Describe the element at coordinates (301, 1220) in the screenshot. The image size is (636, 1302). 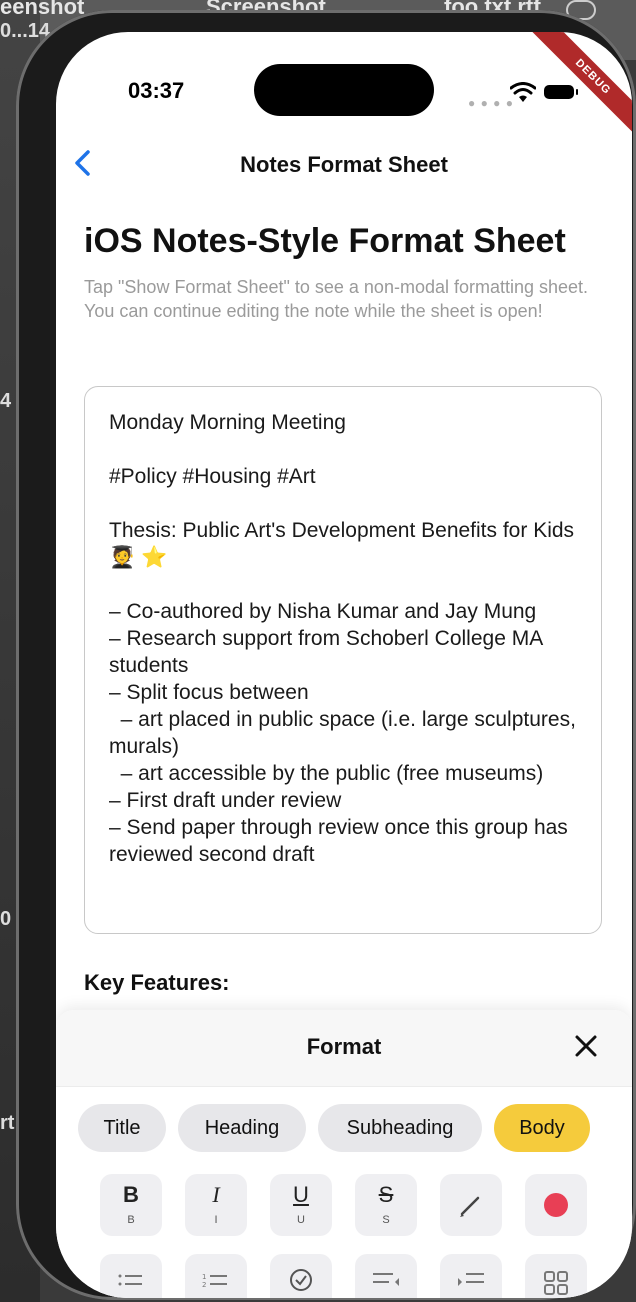
I see `underline-label: U` at that location.